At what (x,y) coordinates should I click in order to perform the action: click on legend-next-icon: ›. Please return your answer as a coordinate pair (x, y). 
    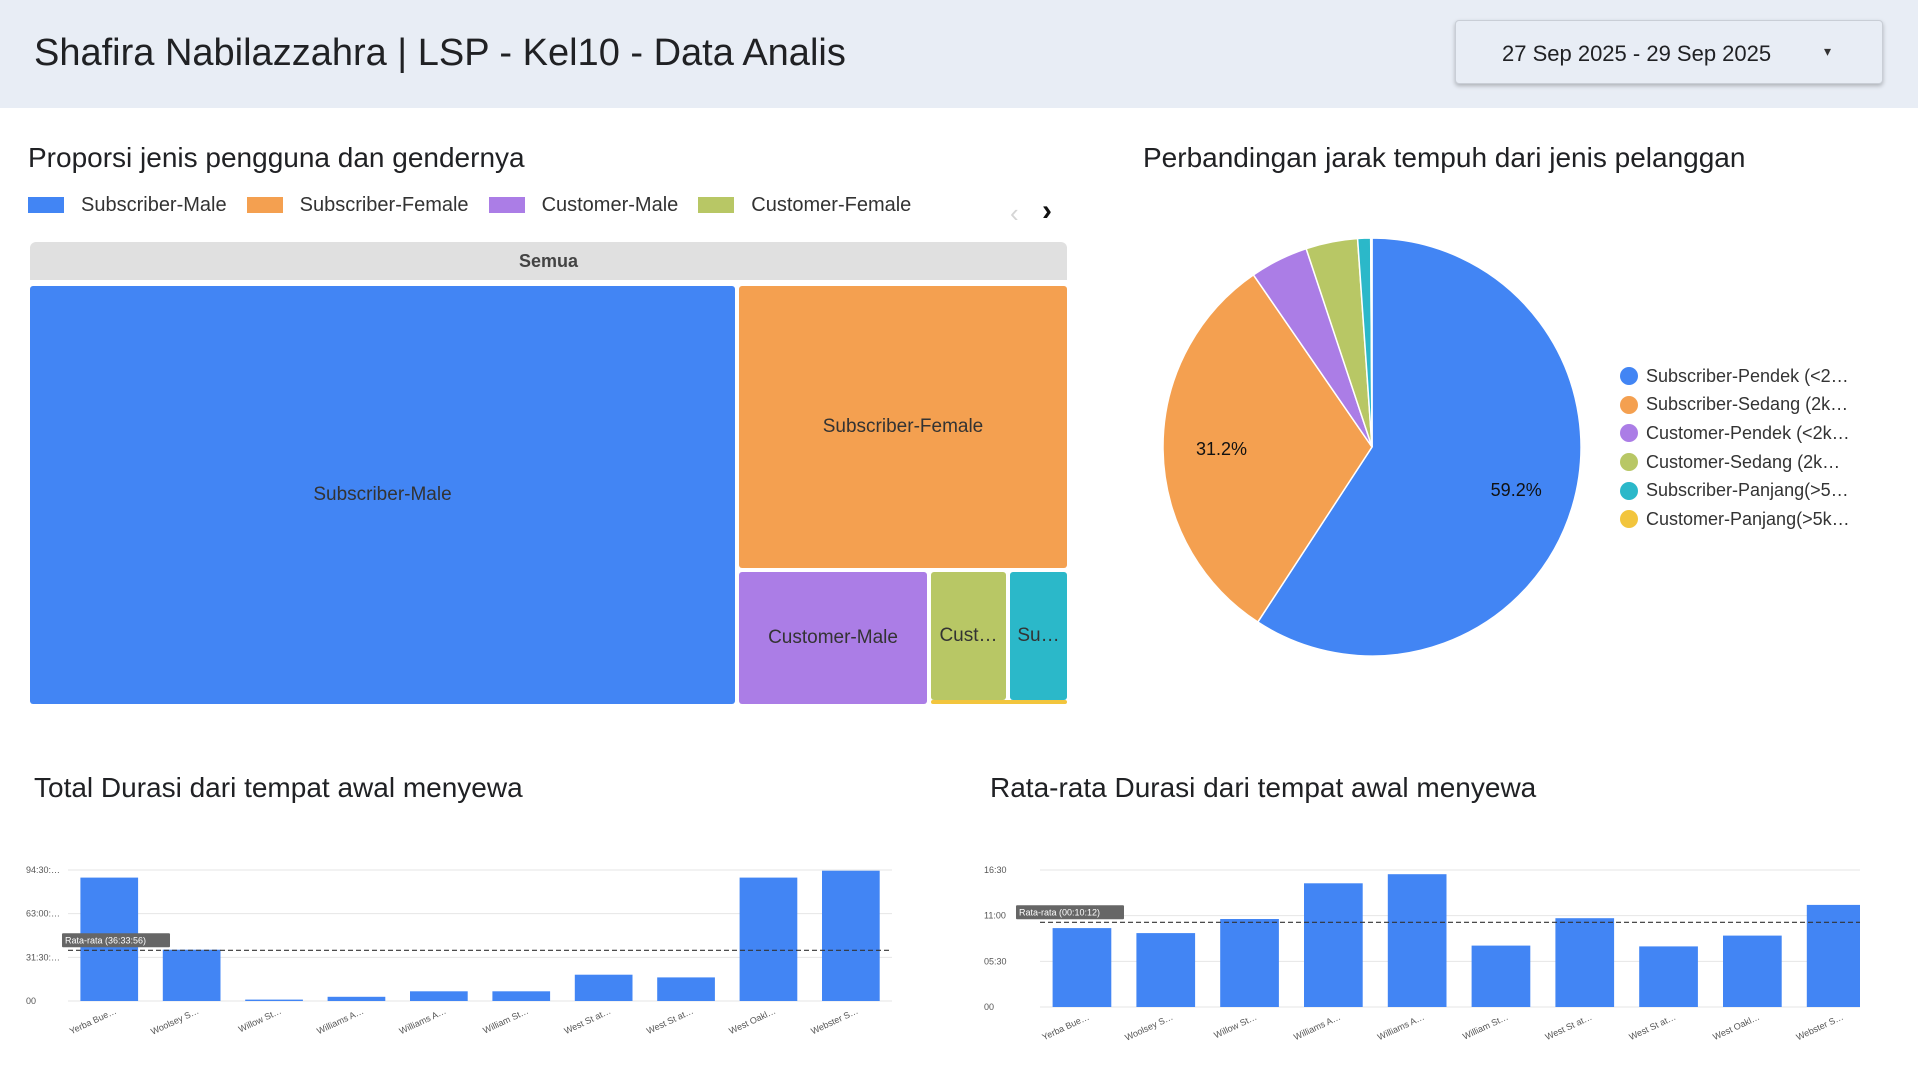
    Looking at the image, I should click on (1047, 211).